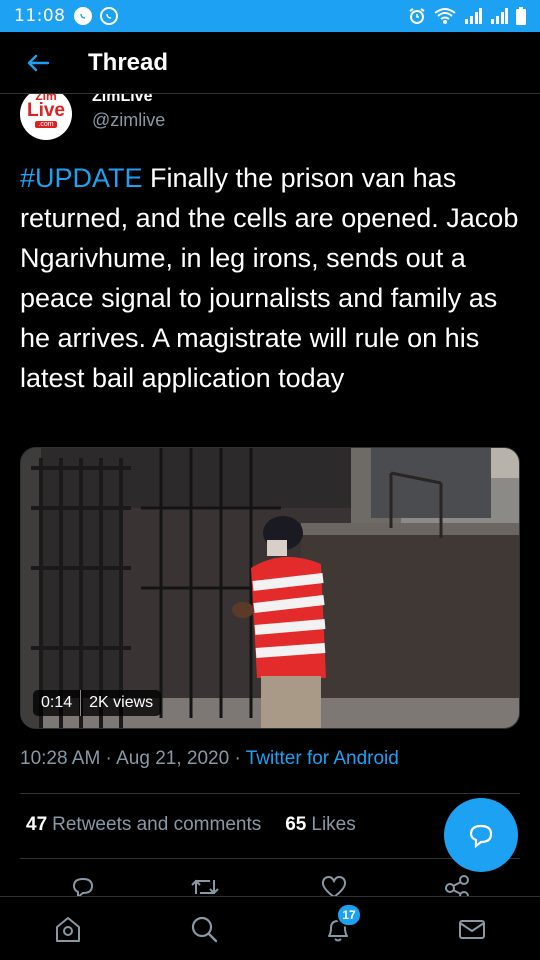 The width and height of the screenshot is (540, 960). I want to click on status-icons, so click(467, 17).